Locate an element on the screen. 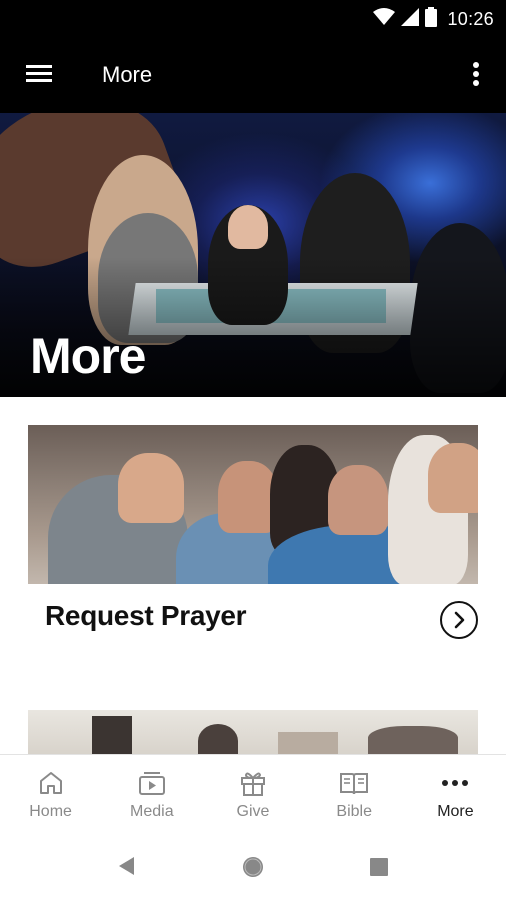  status-time: 10:26 is located at coordinates (470, 19).